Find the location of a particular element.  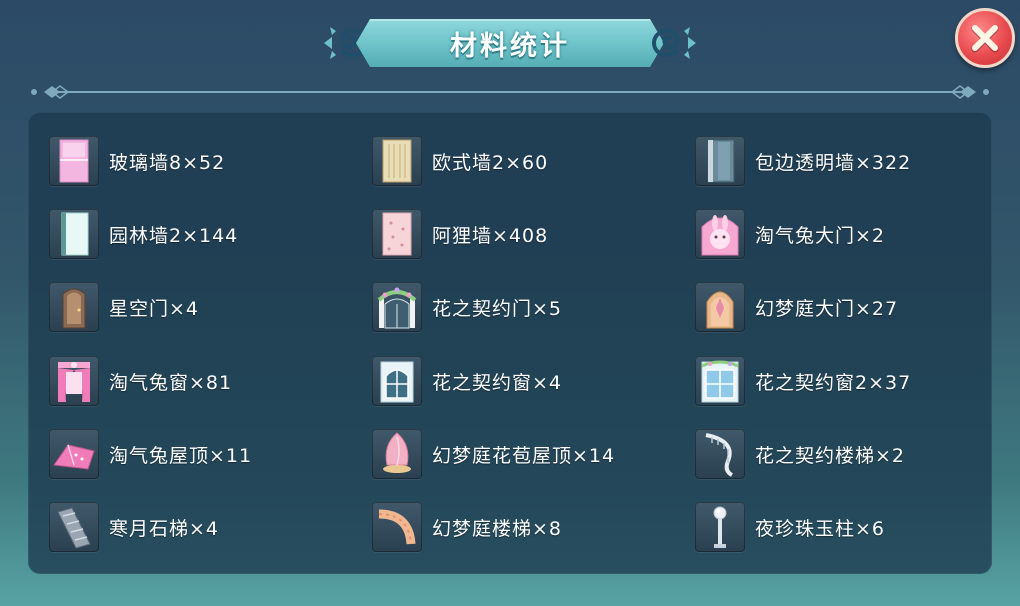

material-item: 淘气兔大门×2 is located at coordinates (845, 234).